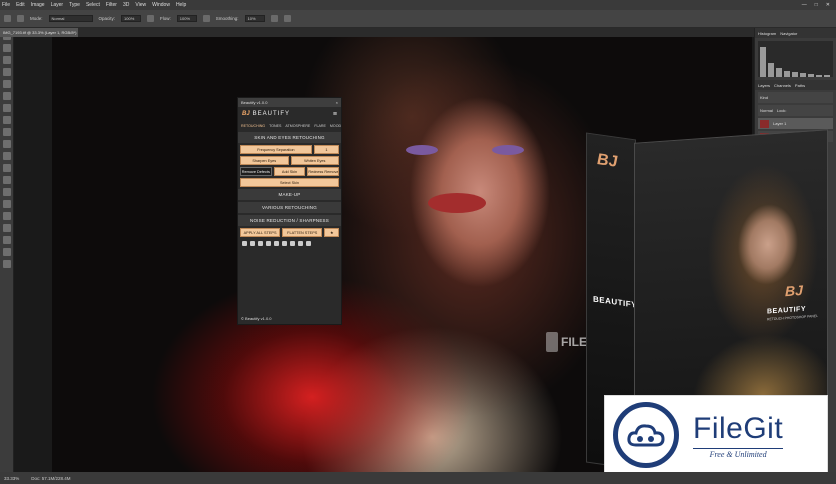 This screenshot has width=836, height=484. What do you see at coordinates (276, 149) in the screenshot?
I see `frequency-separation-button: Frequency Separation` at bounding box center [276, 149].